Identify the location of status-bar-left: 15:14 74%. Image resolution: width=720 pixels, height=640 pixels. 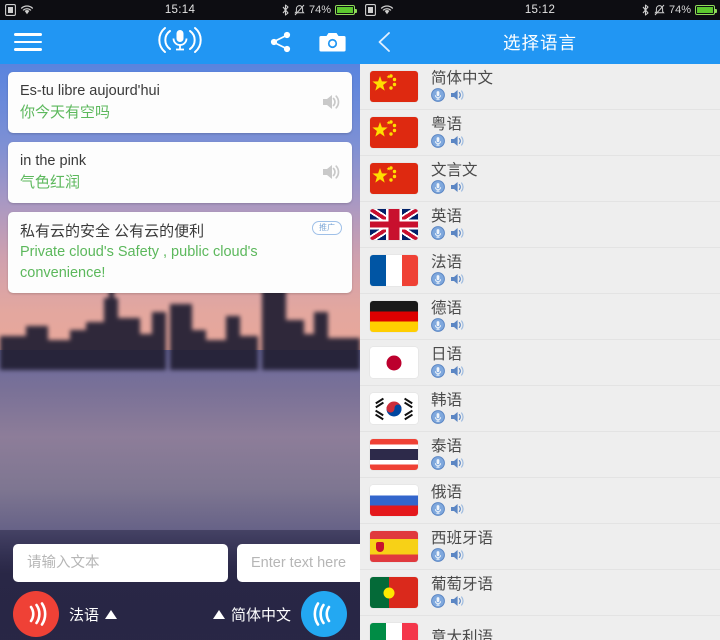
(180, 10).